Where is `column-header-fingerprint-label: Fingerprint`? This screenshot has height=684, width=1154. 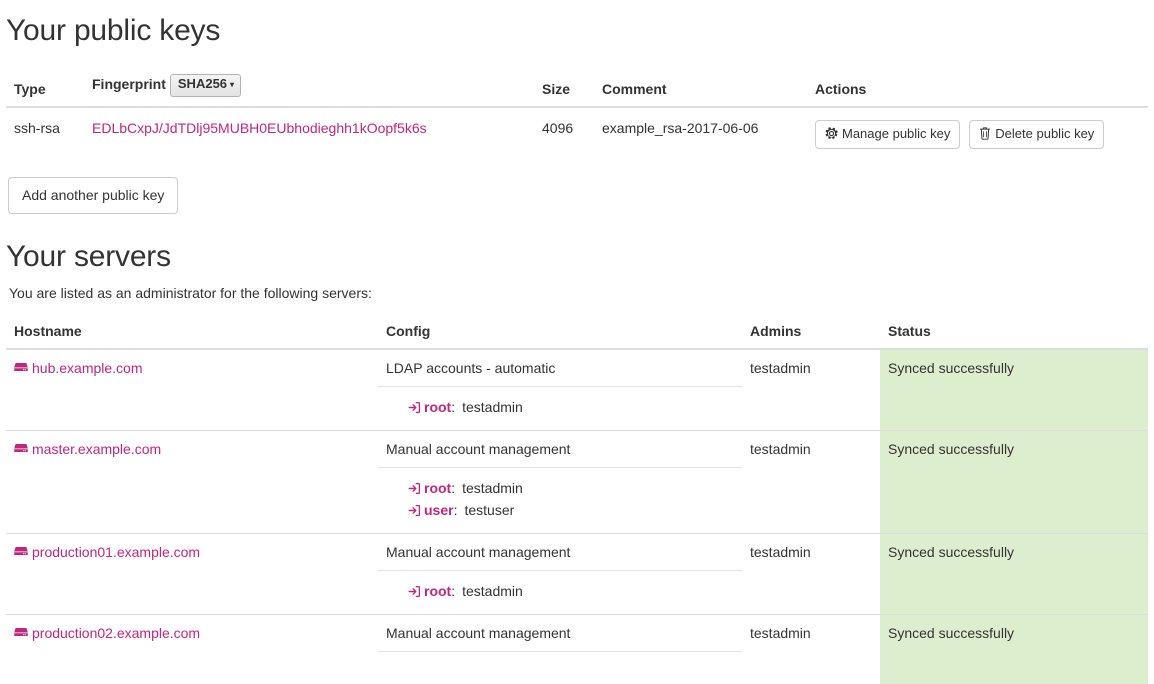
column-header-fingerprint-label: Fingerprint is located at coordinates (129, 84).